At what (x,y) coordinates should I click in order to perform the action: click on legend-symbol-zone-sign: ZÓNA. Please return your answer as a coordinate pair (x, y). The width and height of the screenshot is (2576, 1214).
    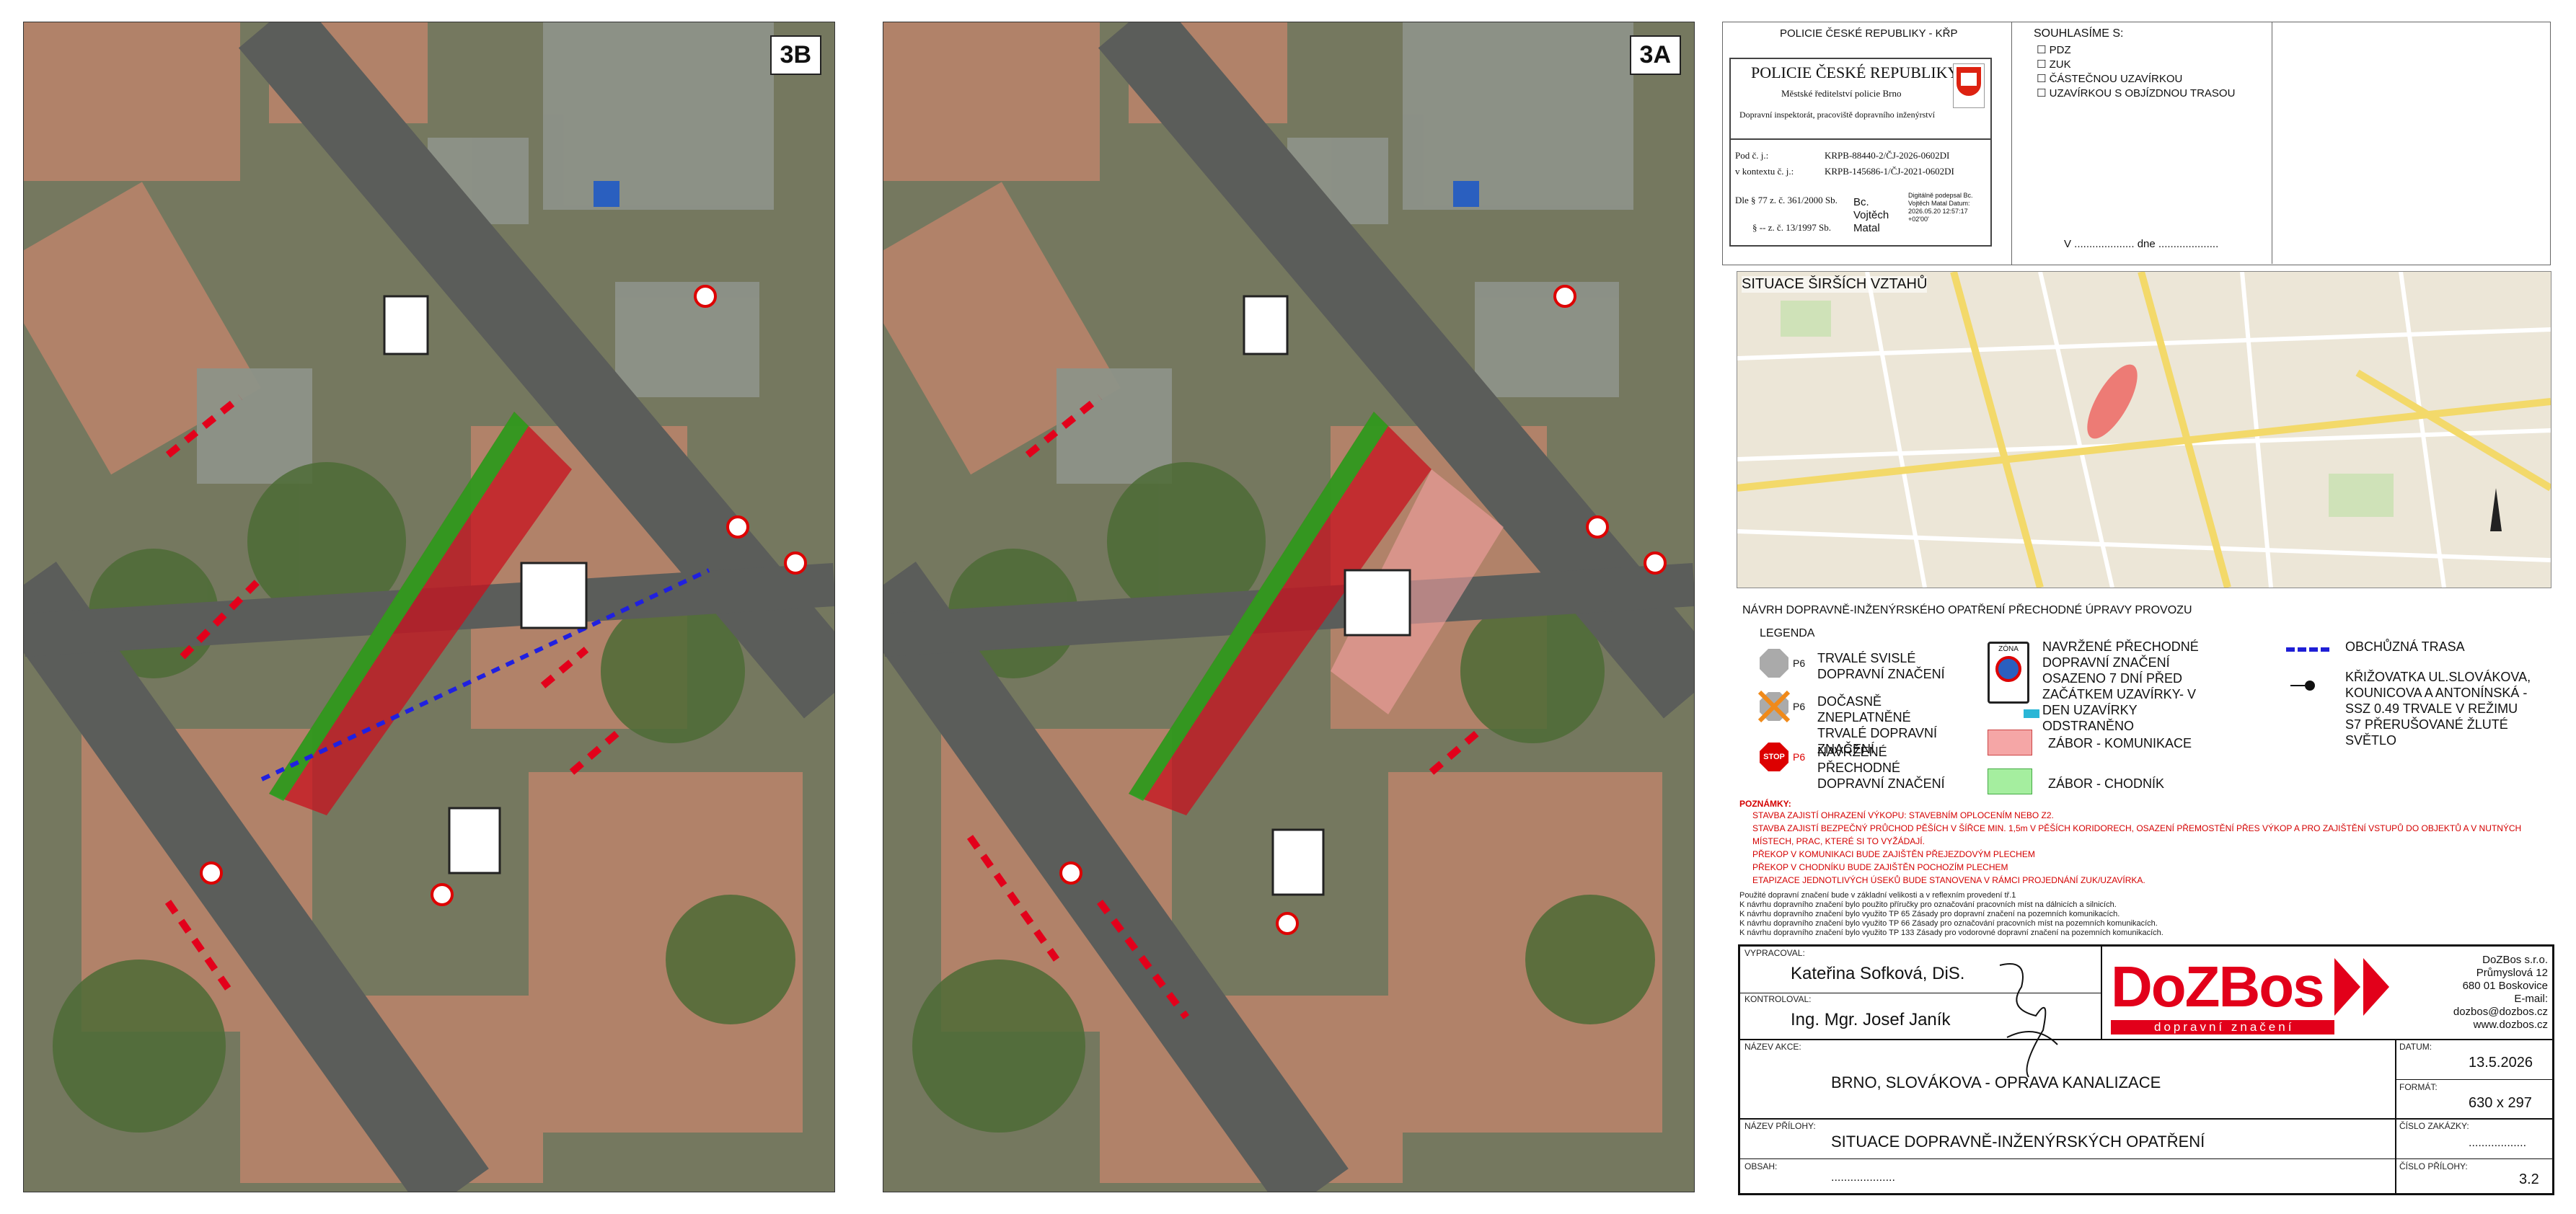
    Looking at the image, I should click on (2008, 673).